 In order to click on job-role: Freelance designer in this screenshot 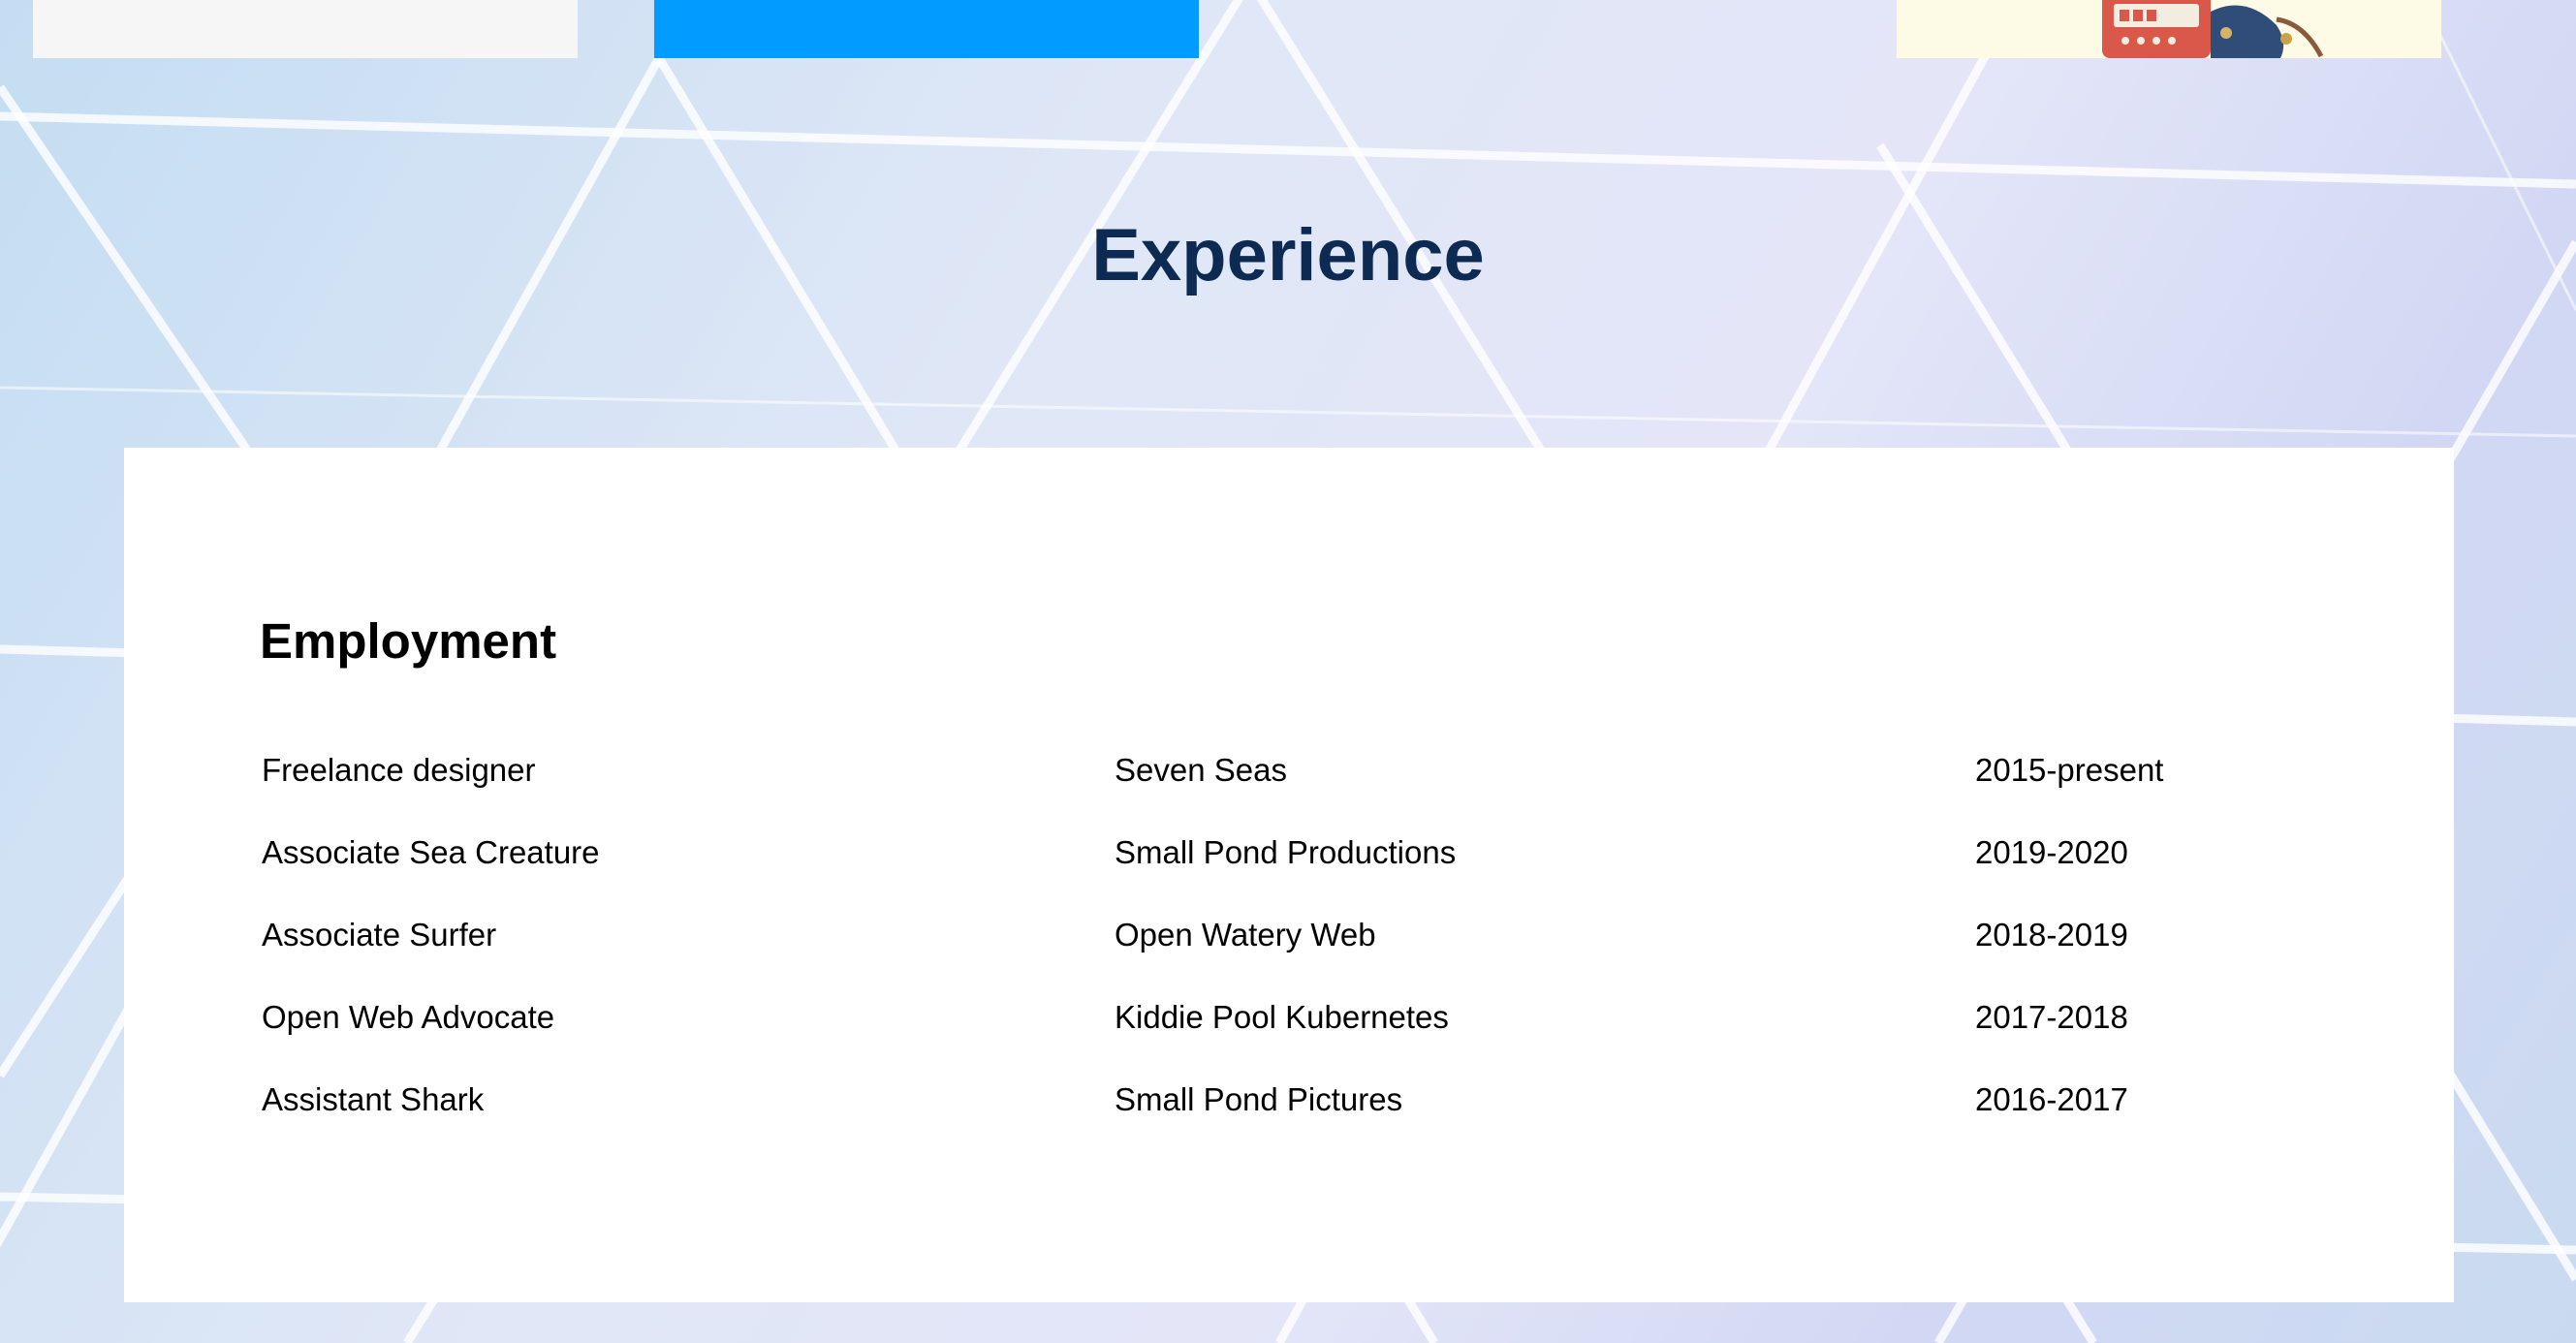, I will do `click(399, 770)`.